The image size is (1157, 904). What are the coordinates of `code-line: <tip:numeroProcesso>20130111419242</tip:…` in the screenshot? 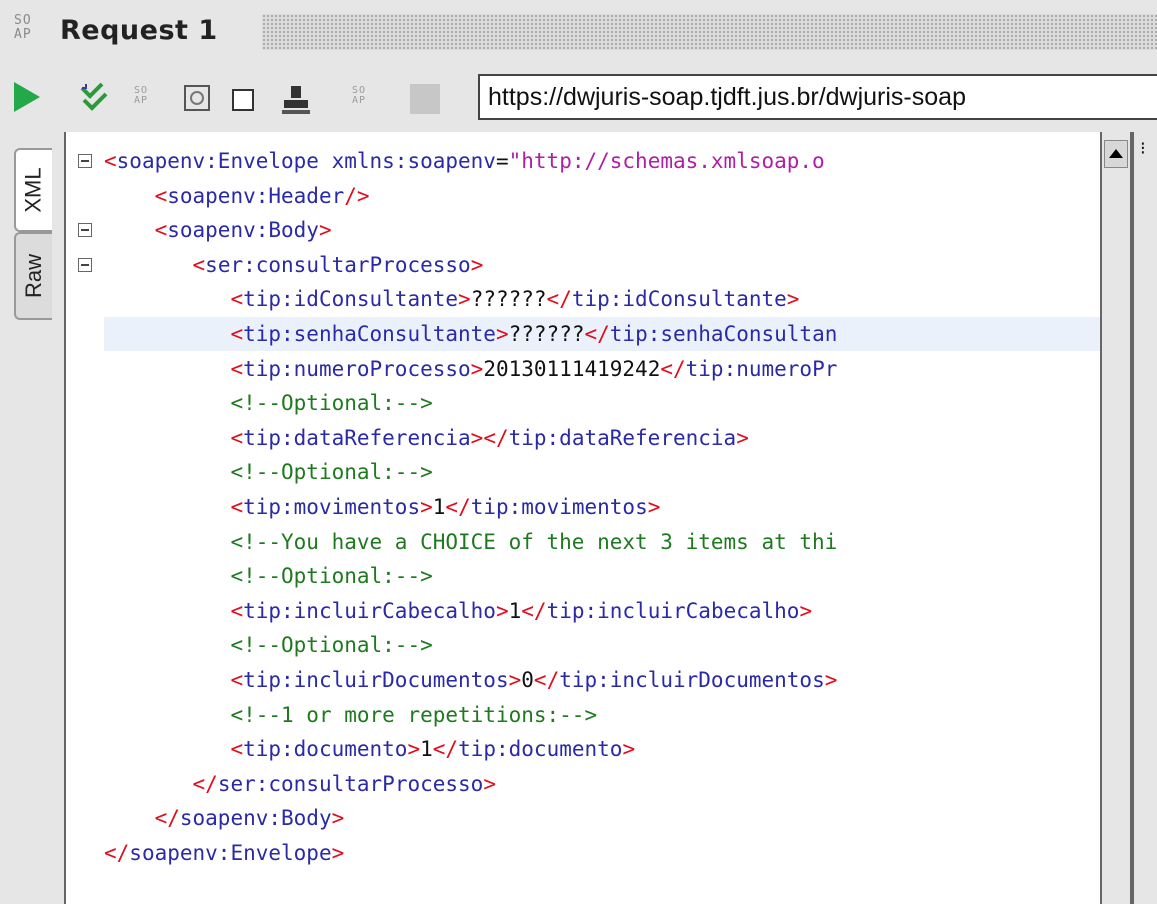 It's located at (470, 369).